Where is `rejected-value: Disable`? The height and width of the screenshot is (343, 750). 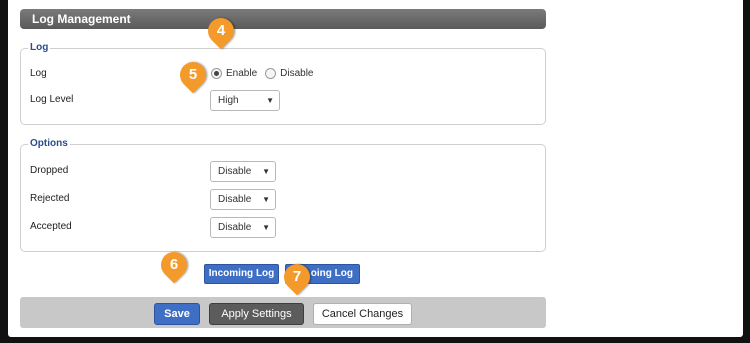 rejected-value: Disable is located at coordinates (235, 199).